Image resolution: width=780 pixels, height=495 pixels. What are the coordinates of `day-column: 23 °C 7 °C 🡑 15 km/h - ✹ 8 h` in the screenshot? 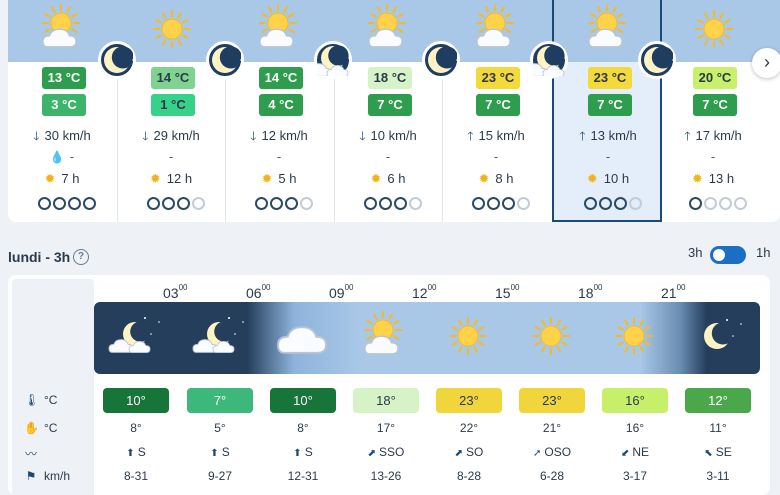 It's located at (496, 111).